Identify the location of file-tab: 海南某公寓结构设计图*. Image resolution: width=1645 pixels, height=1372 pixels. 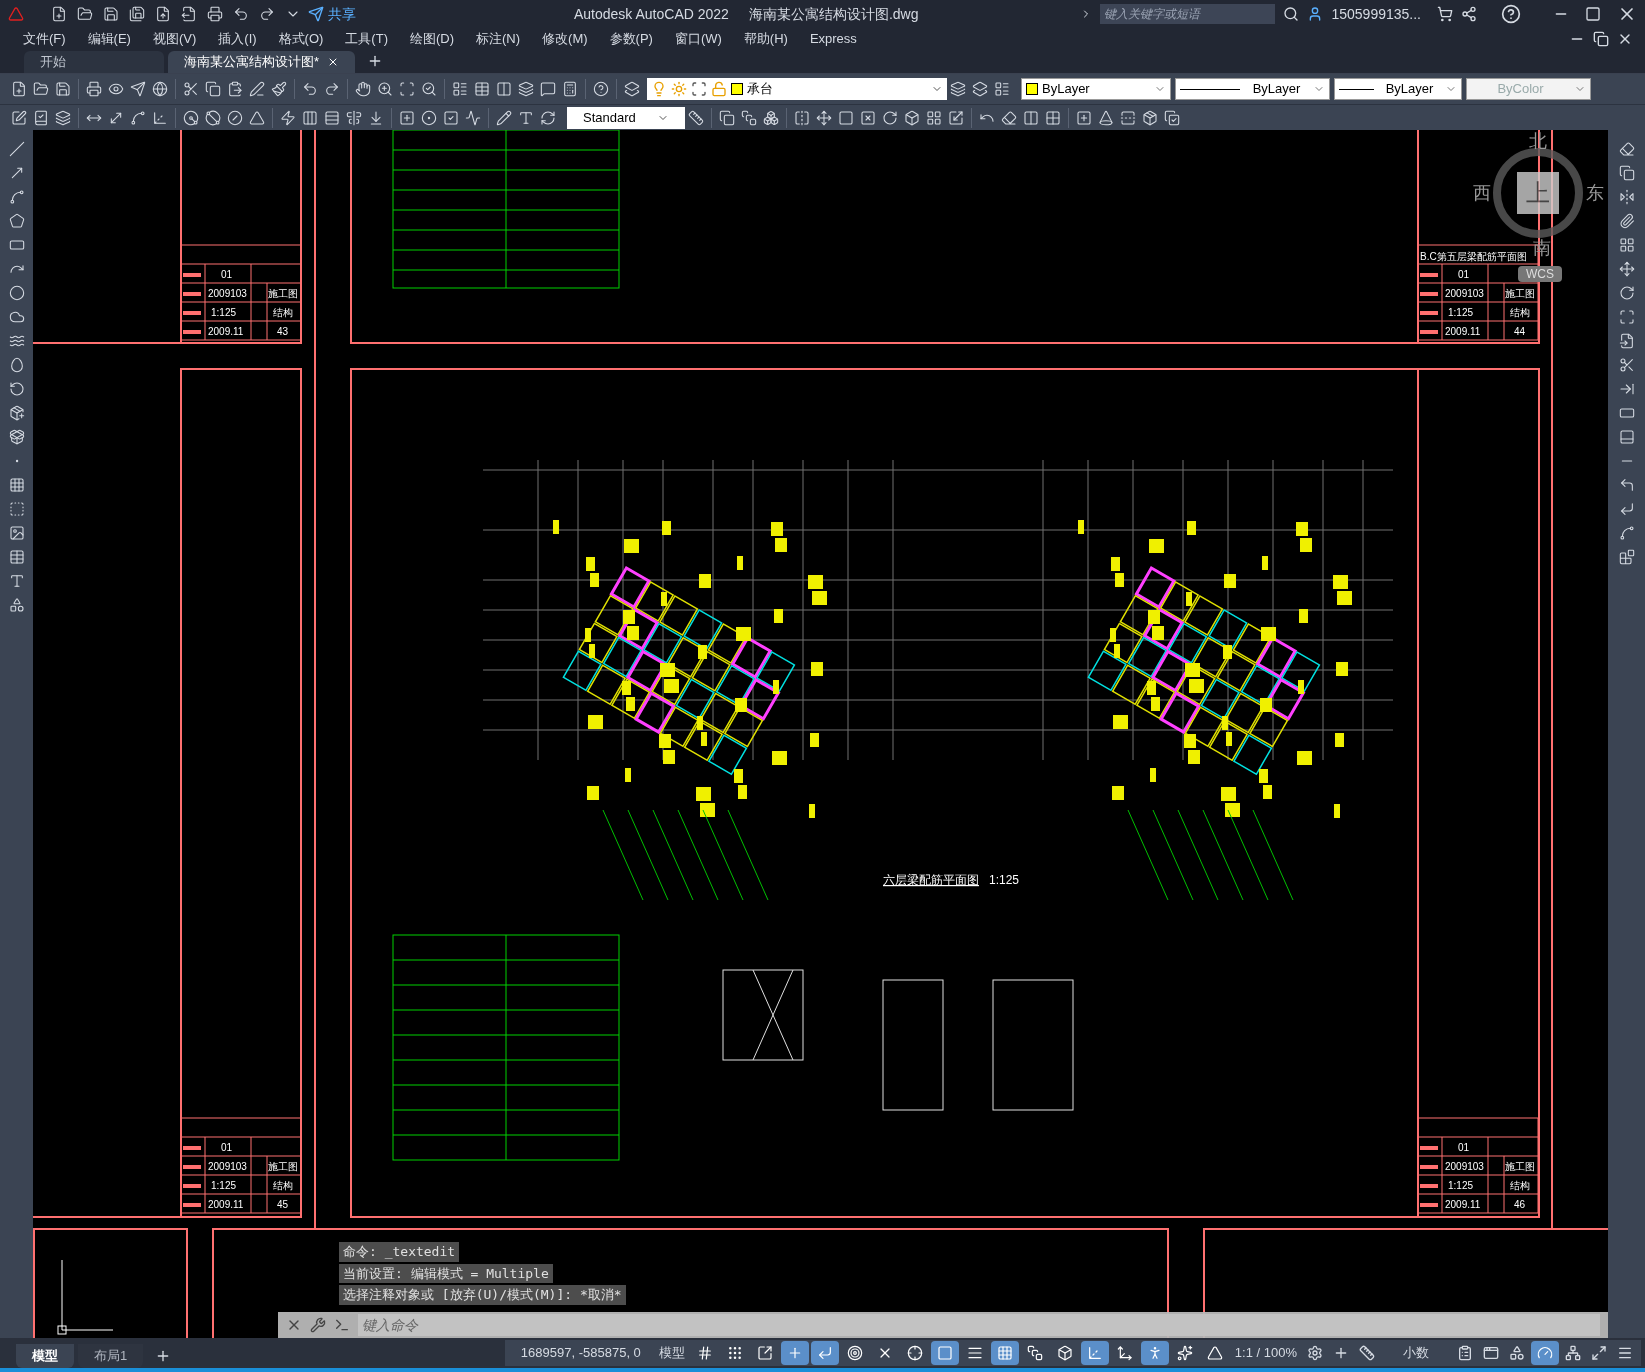
(262, 62).